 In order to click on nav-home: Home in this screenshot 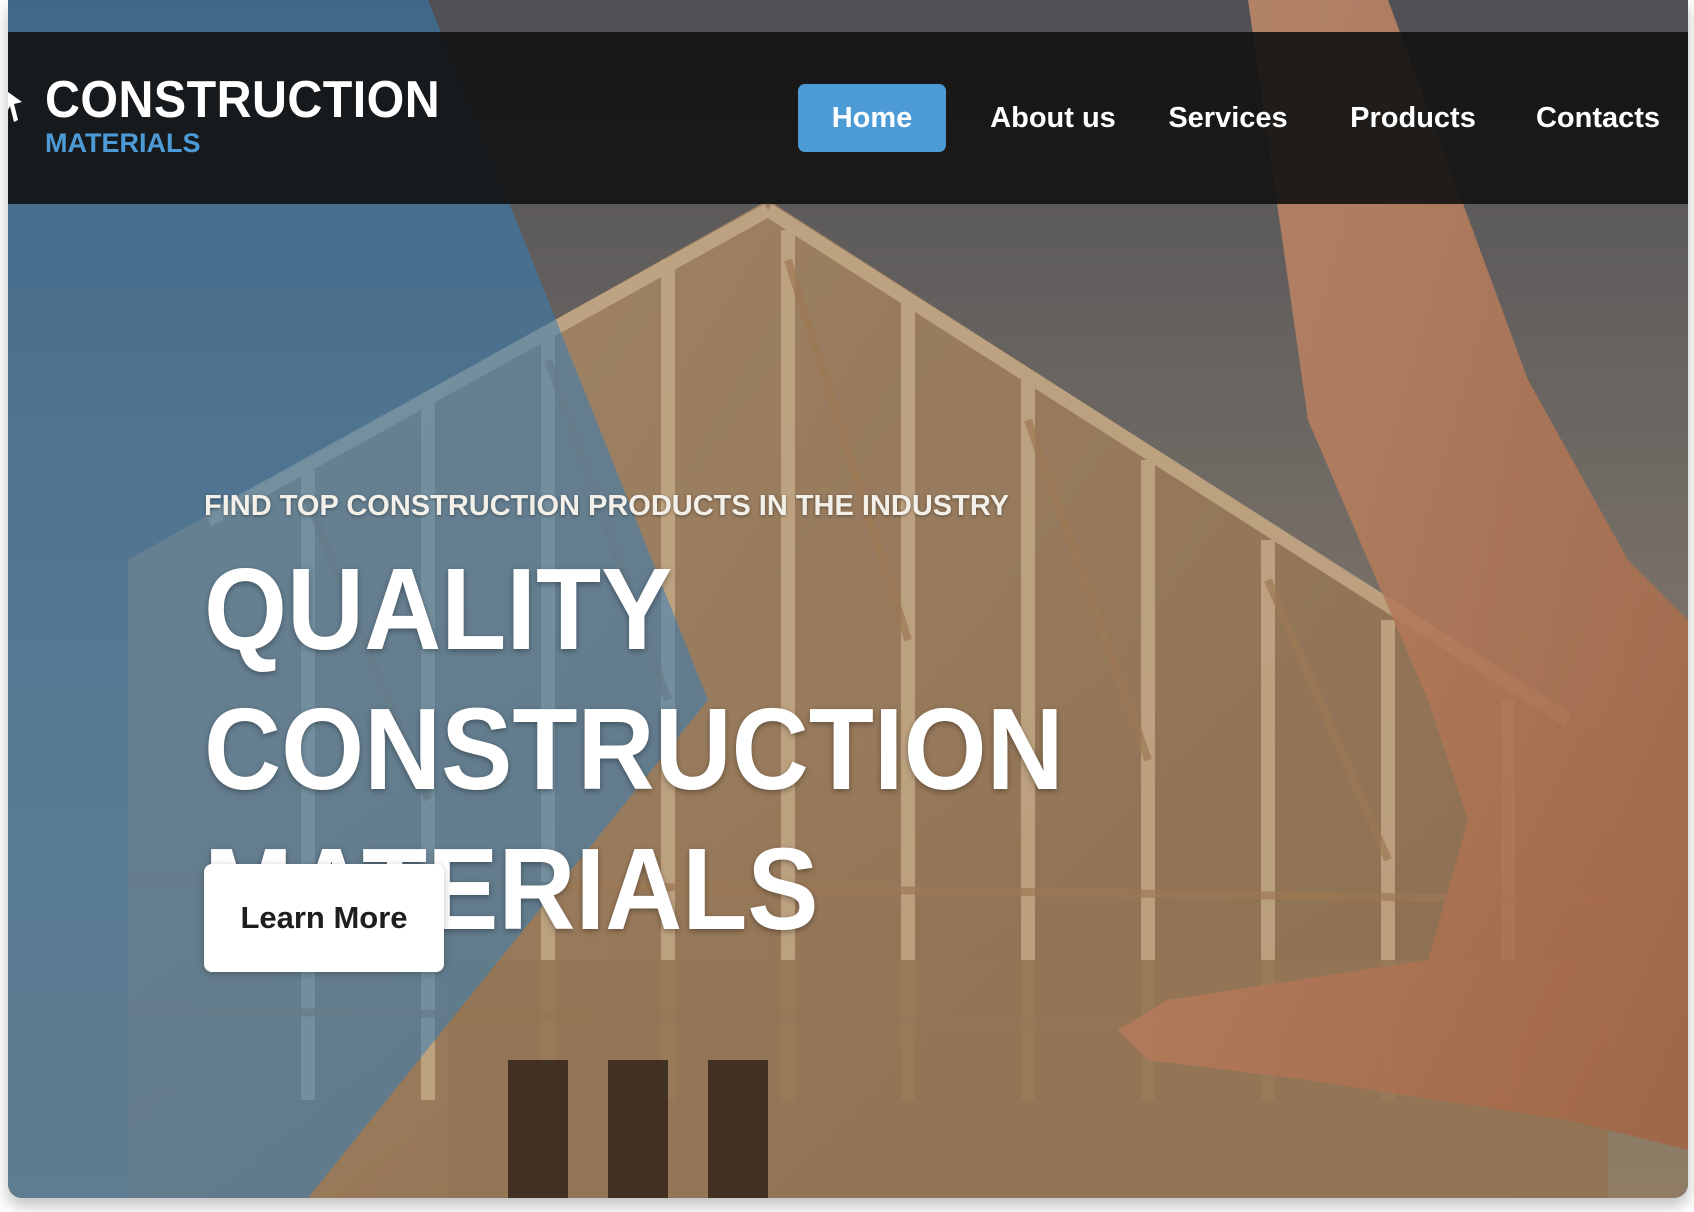, I will do `click(872, 118)`.